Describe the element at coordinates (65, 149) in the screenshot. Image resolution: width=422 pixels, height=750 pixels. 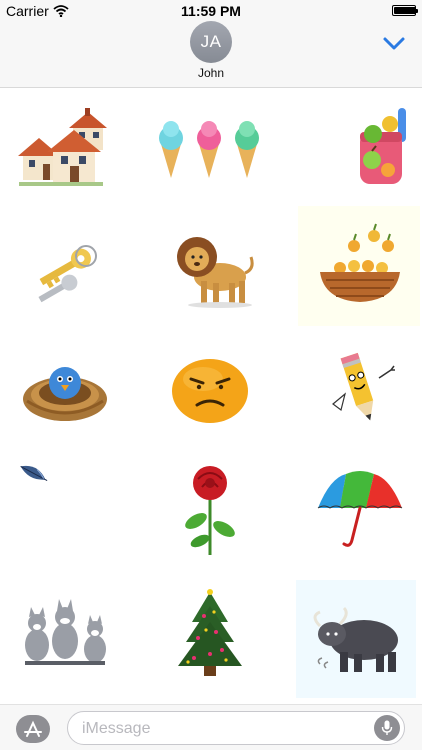
I see `houses-sticker` at that location.